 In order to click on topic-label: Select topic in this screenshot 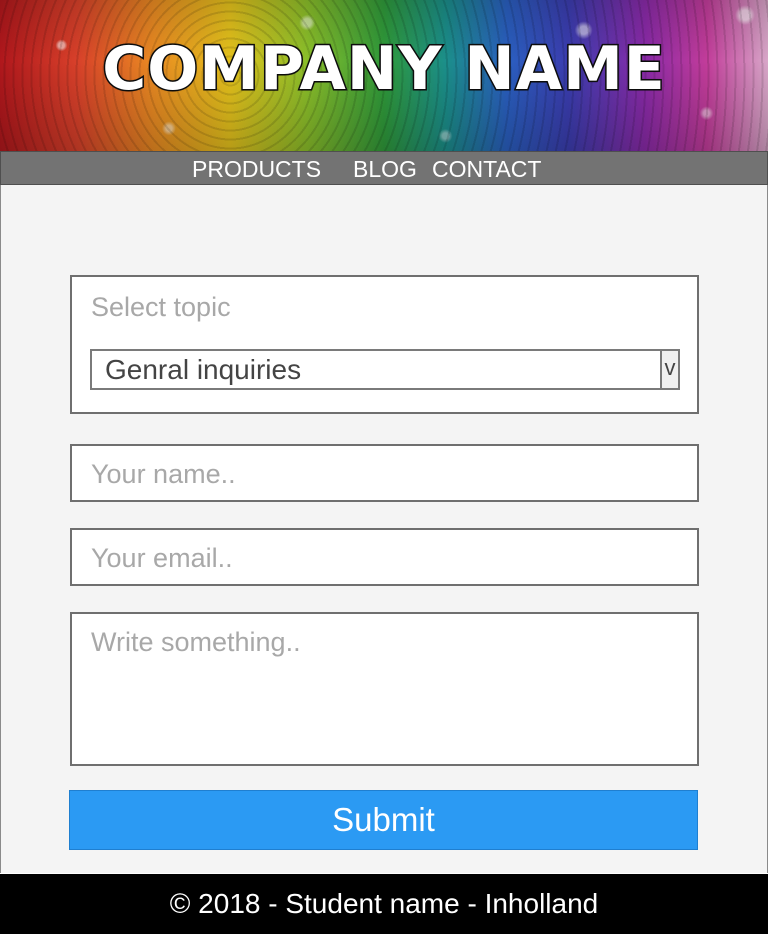, I will do `click(161, 307)`.